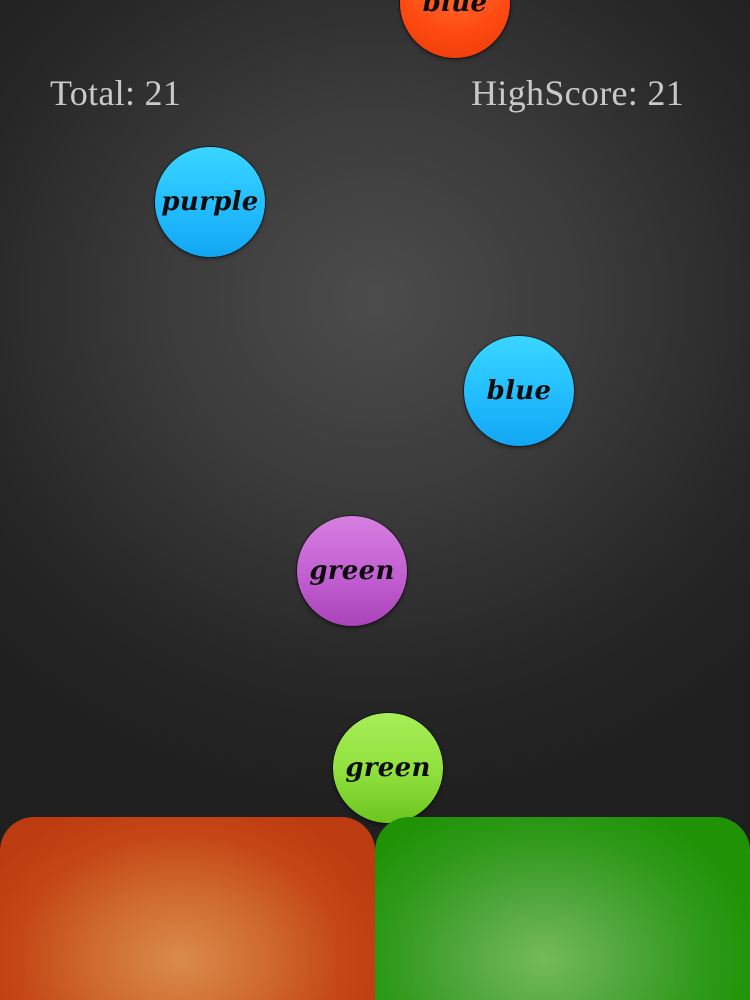  Describe the element at coordinates (562, 908) in the screenshot. I see `green-bin` at that location.